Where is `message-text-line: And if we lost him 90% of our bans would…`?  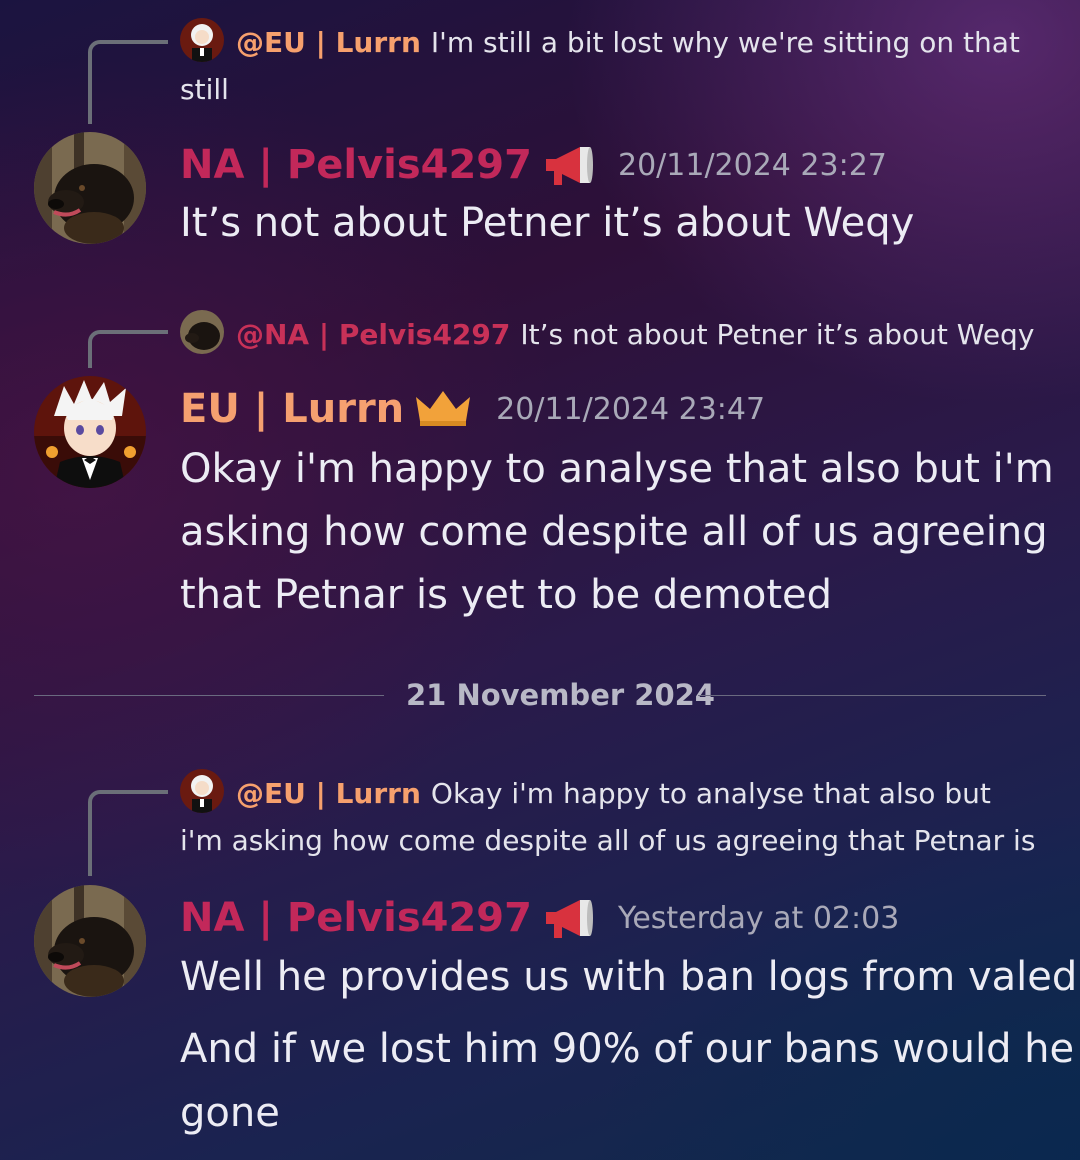 message-text-line: And if we lost him 90% of our bans would… is located at coordinates (627, 1049).